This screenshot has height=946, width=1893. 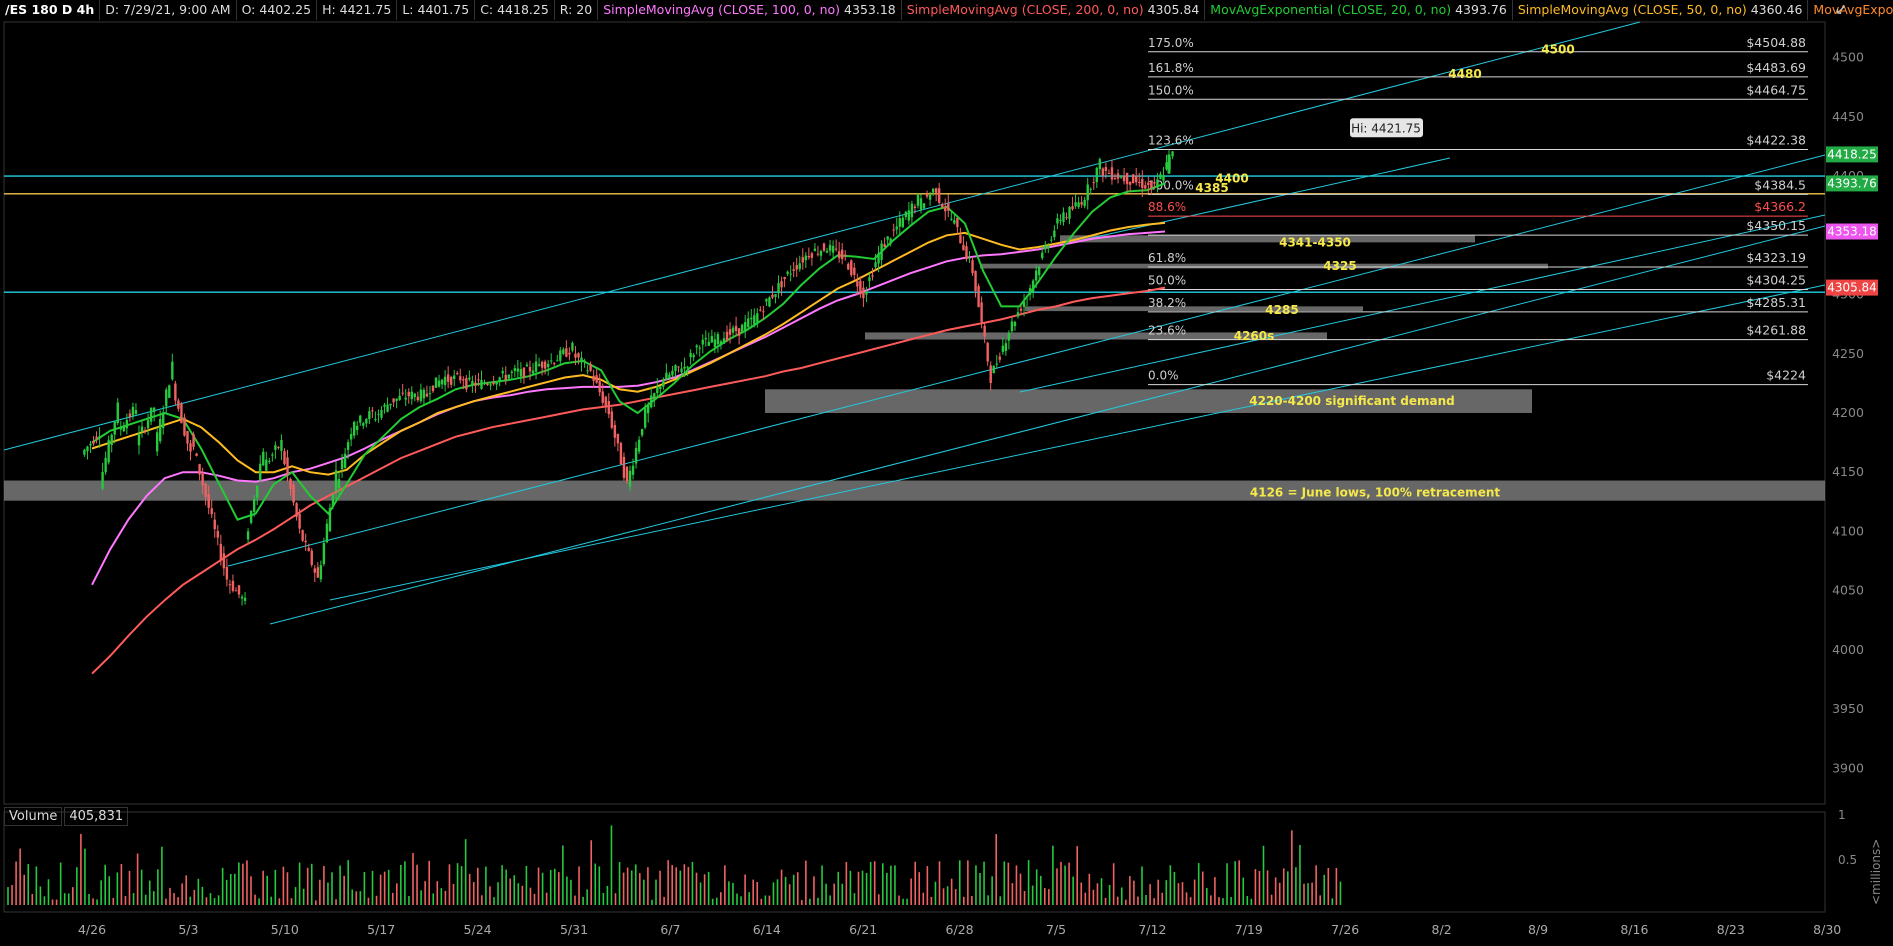 I want to click on fib-level-price: $4304.25, so click(x=1776, y=279).